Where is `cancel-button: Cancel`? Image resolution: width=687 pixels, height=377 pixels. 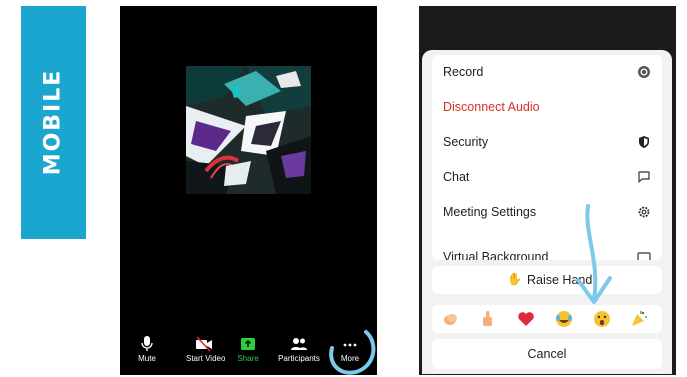 cancel-button: Cancel is located at coordinates (547, 354).